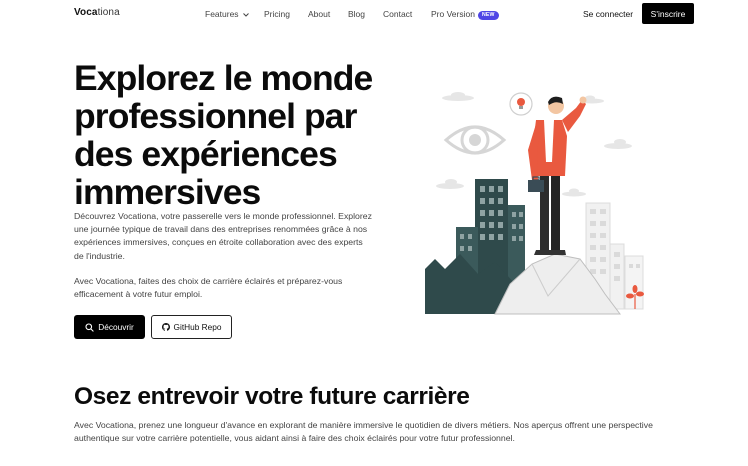  I want to click on nav-pro-version: Pro Version NEW, so click(465, 14).